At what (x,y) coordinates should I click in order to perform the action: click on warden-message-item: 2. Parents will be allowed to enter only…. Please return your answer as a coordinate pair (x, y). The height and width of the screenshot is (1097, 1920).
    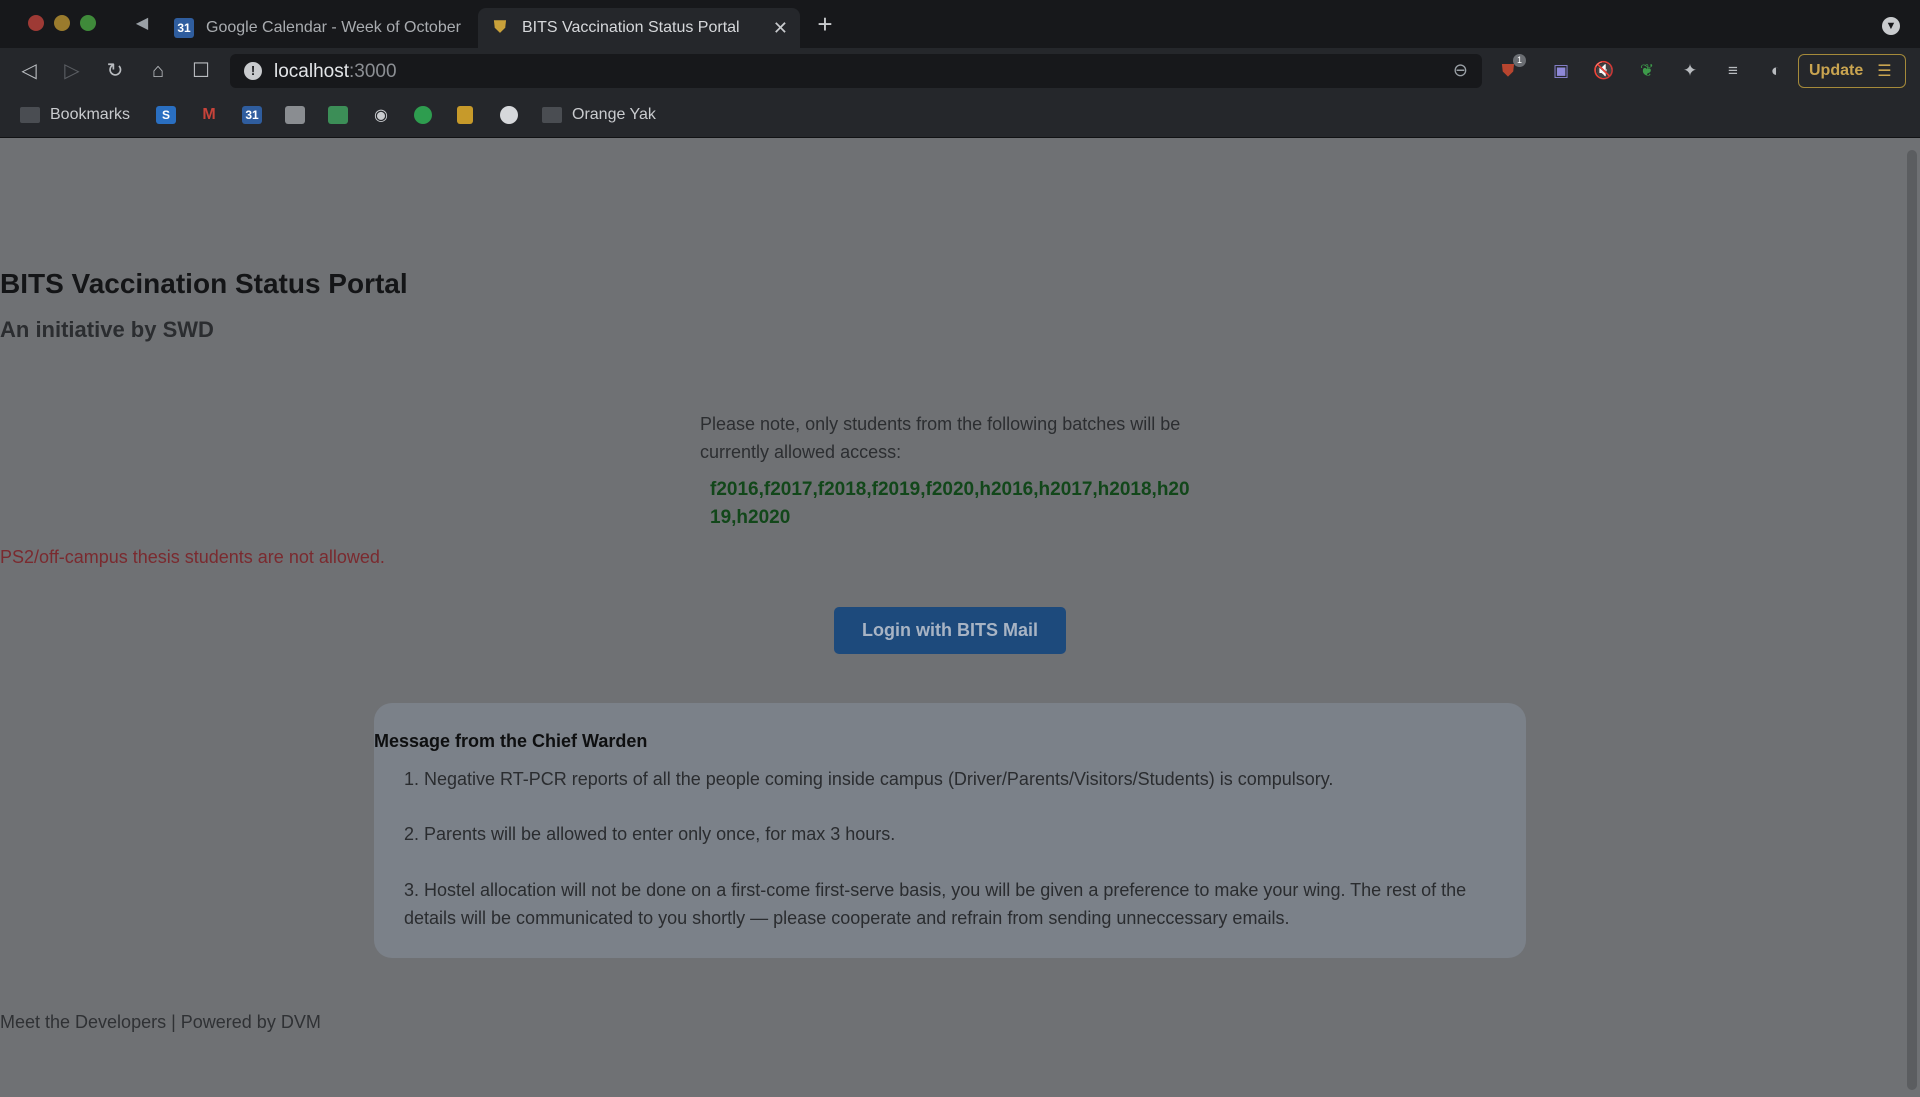
    Looking at the image, I should click on (650, 834).